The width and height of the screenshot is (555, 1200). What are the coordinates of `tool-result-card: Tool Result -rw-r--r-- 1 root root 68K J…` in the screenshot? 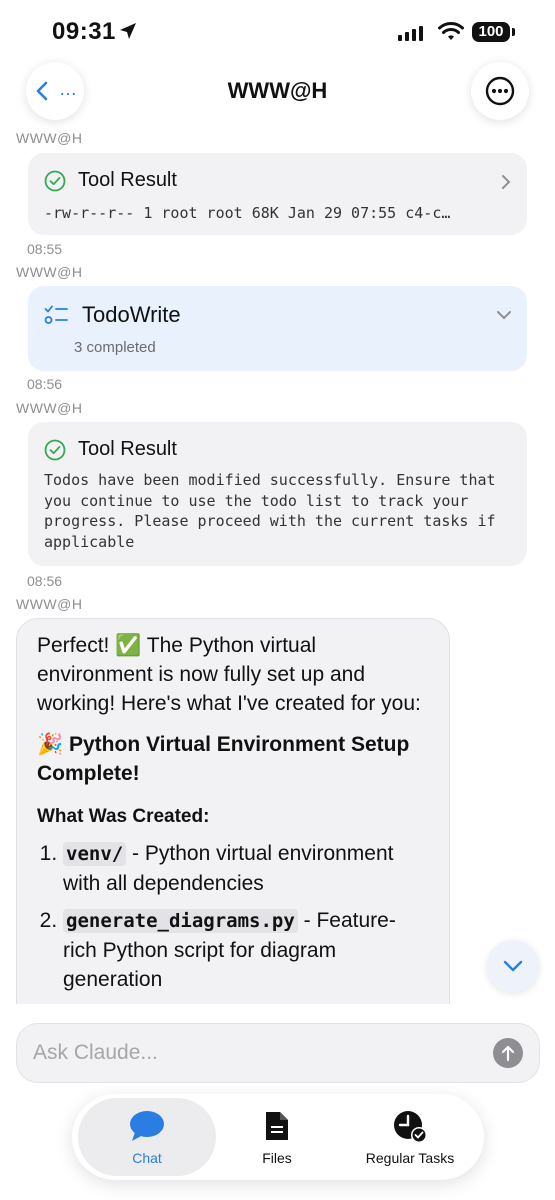 It's located at (277, 194).